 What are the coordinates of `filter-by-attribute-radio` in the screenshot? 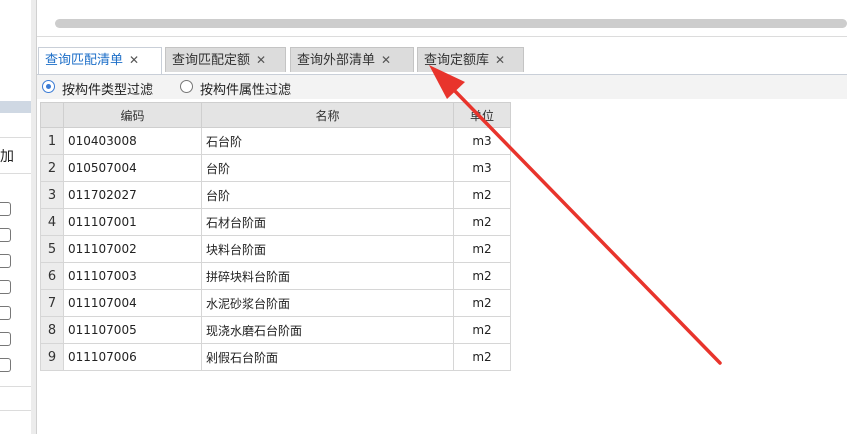 It's located at (186, 86).